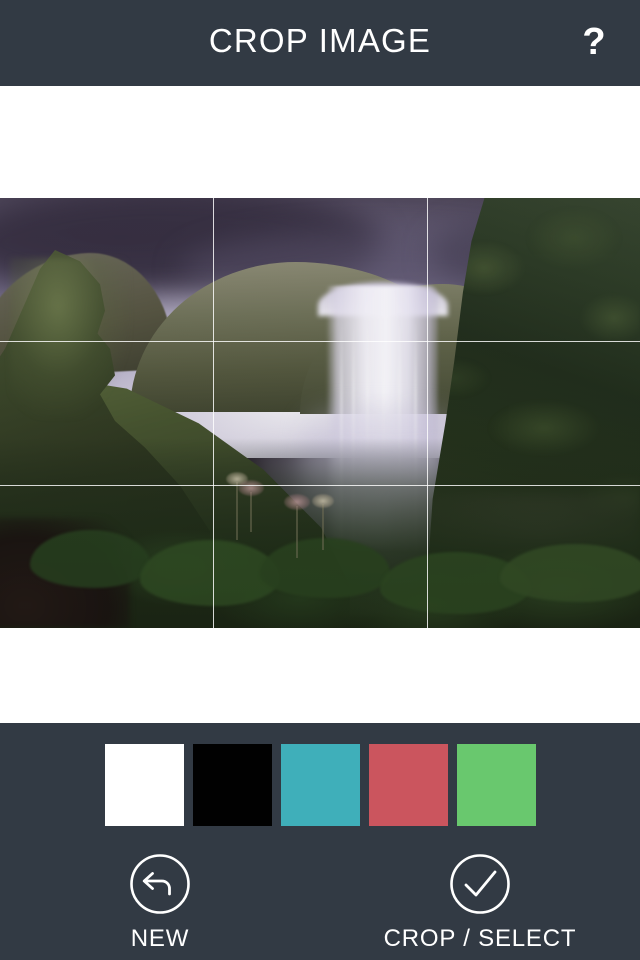 This screenshot has height=960, width=640. I want to click on app-header: CROP IMAGE ?, so click(320, 43).